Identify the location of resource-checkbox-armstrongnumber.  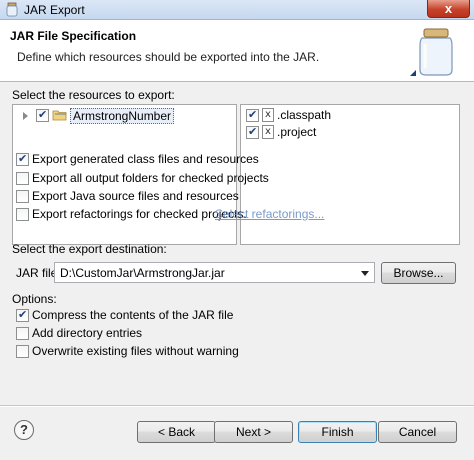
(42, 115).